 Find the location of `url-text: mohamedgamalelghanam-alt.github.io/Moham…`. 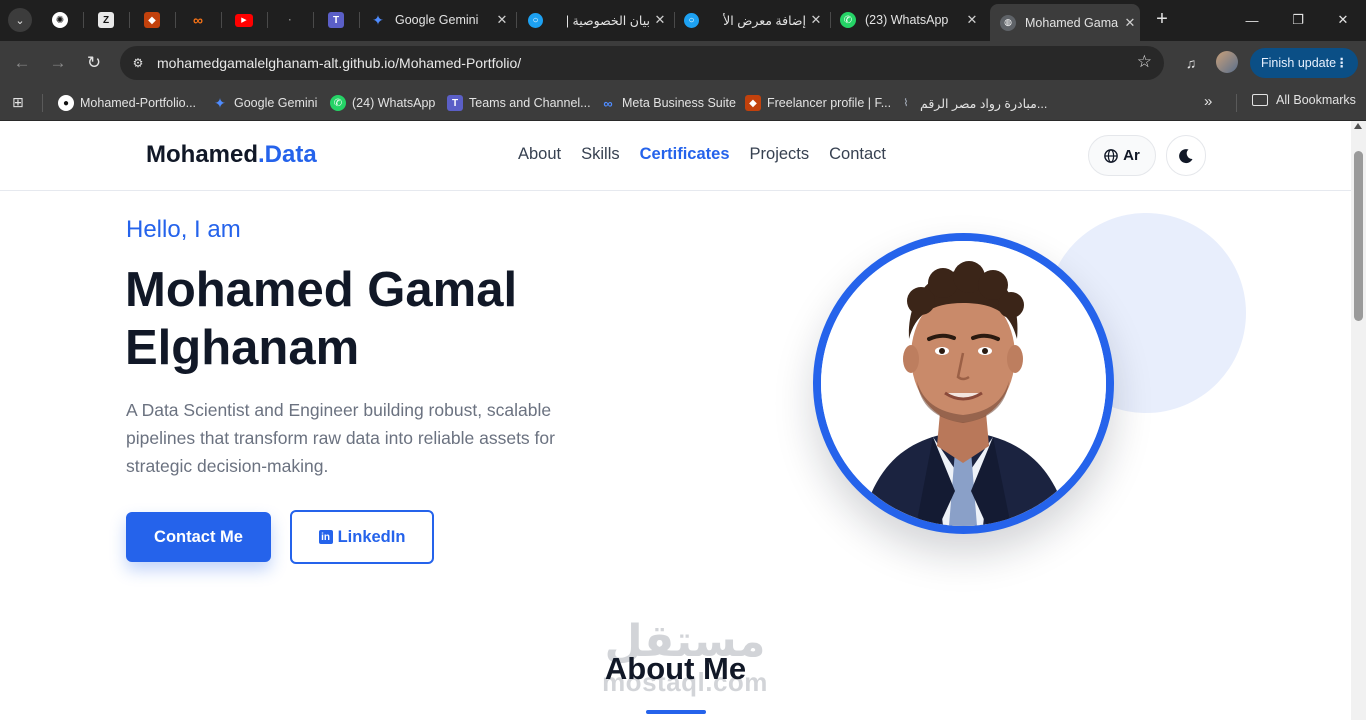

url-text: mohamedgamalelghanam-alt.github.io/Moham… is located at coordinates (339, 63).